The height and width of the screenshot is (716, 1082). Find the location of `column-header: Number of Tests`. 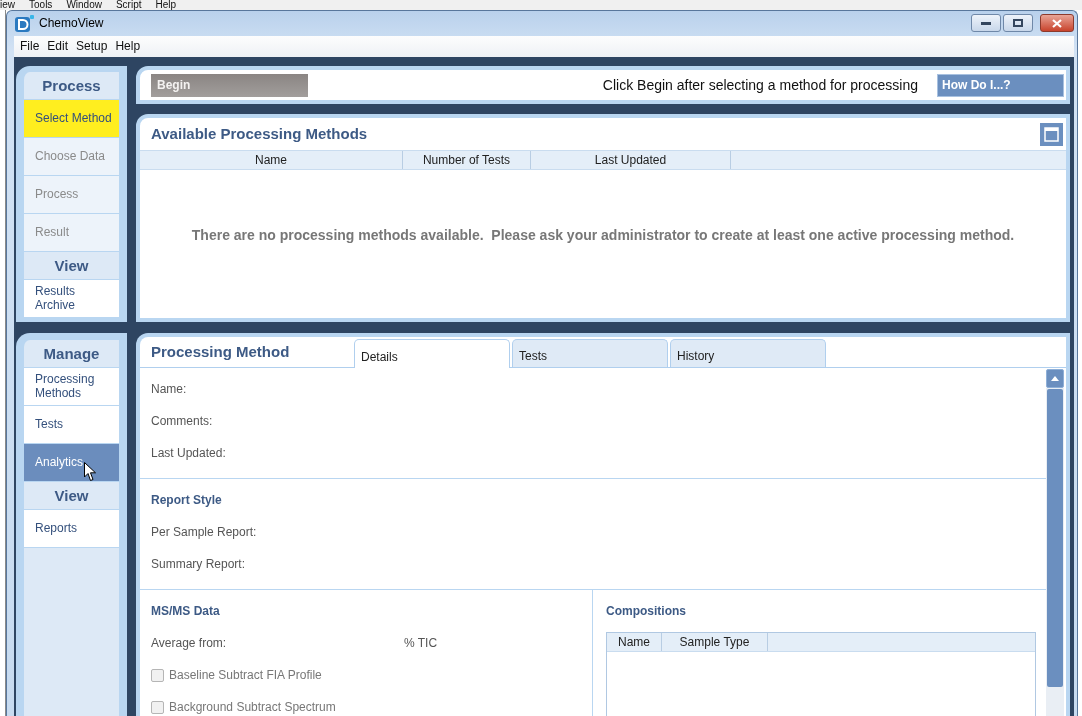

column-header: Number of Tests is located at coordinates (467, 160).